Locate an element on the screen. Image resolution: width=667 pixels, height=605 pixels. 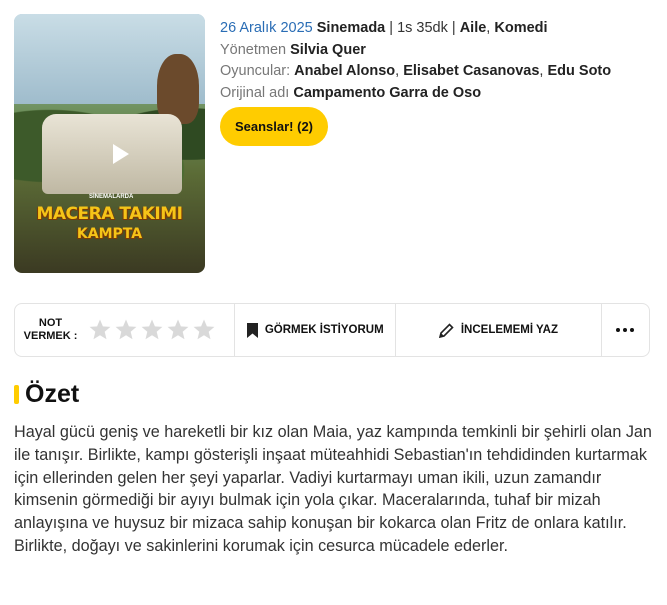
summary-heading: Özet is located at coordinates (46, 394).